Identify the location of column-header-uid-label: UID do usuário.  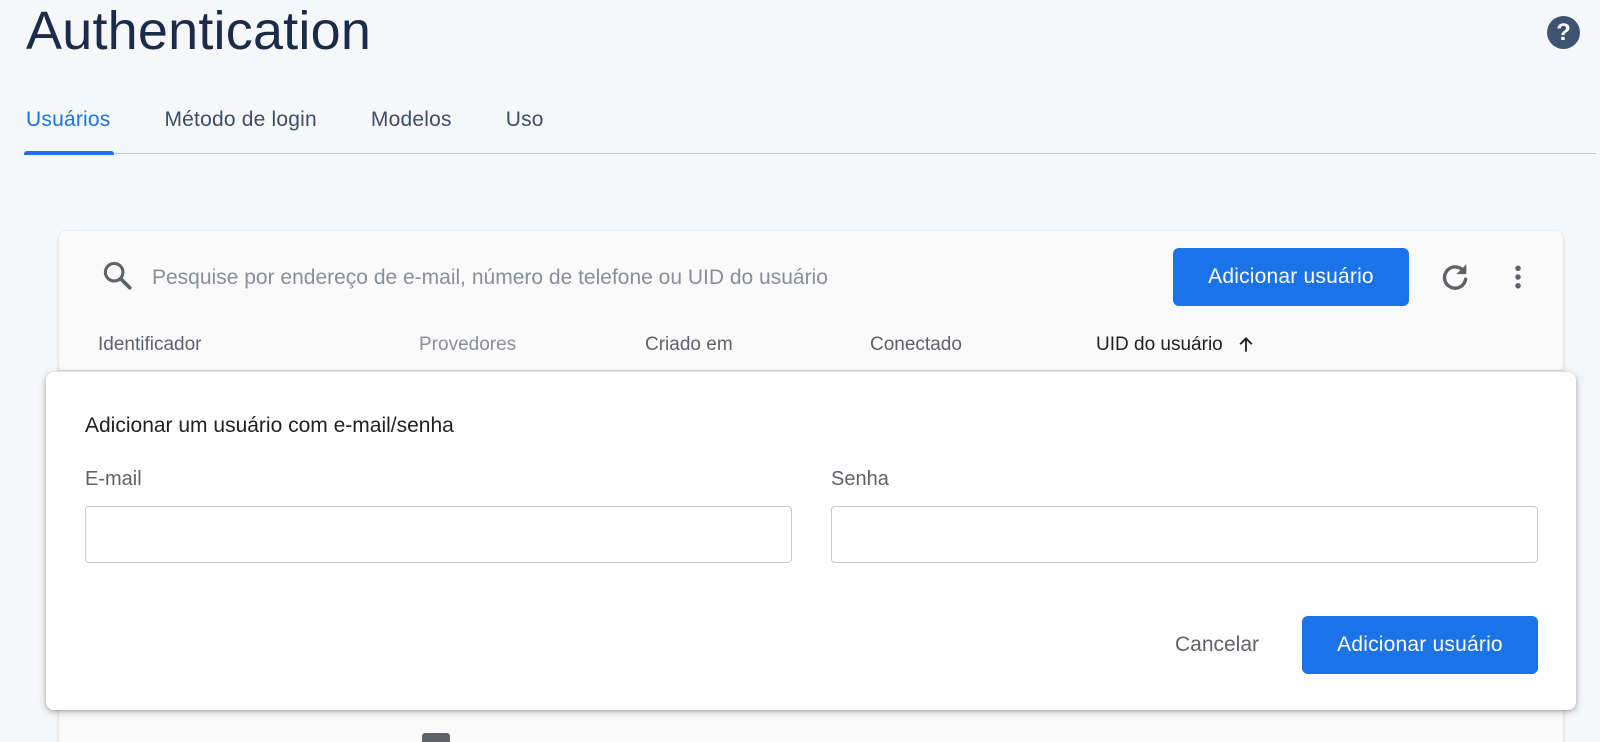
(1159, 344).